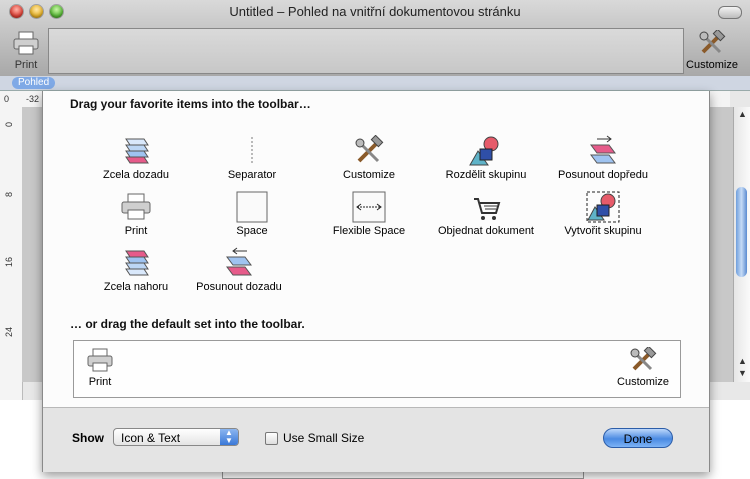  What do you see at coordinates (487, 209) in the screenshot?
I see `shopping-cart-icon` at bounding box center [487, 209].